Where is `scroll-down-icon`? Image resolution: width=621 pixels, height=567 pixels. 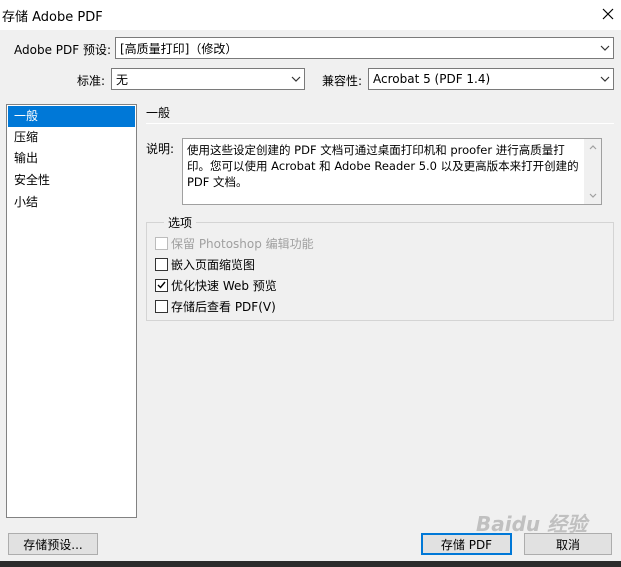
scroll-down-icon is located at coordinates (592, 195).